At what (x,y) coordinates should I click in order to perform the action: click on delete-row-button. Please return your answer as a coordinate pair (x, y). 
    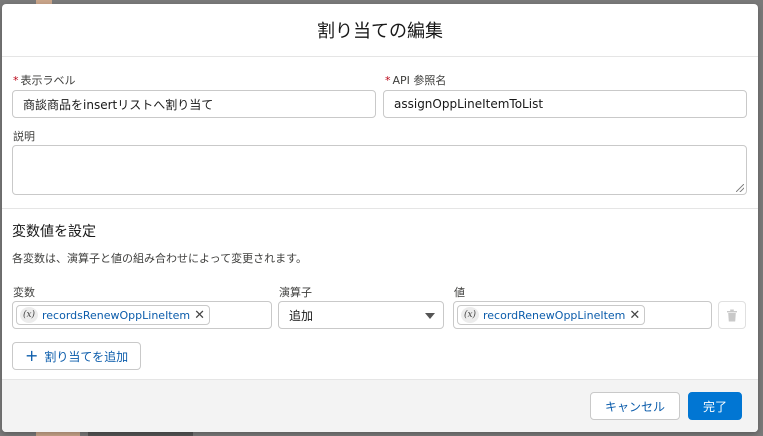
    Looking at the image, I should click on (732, 315).